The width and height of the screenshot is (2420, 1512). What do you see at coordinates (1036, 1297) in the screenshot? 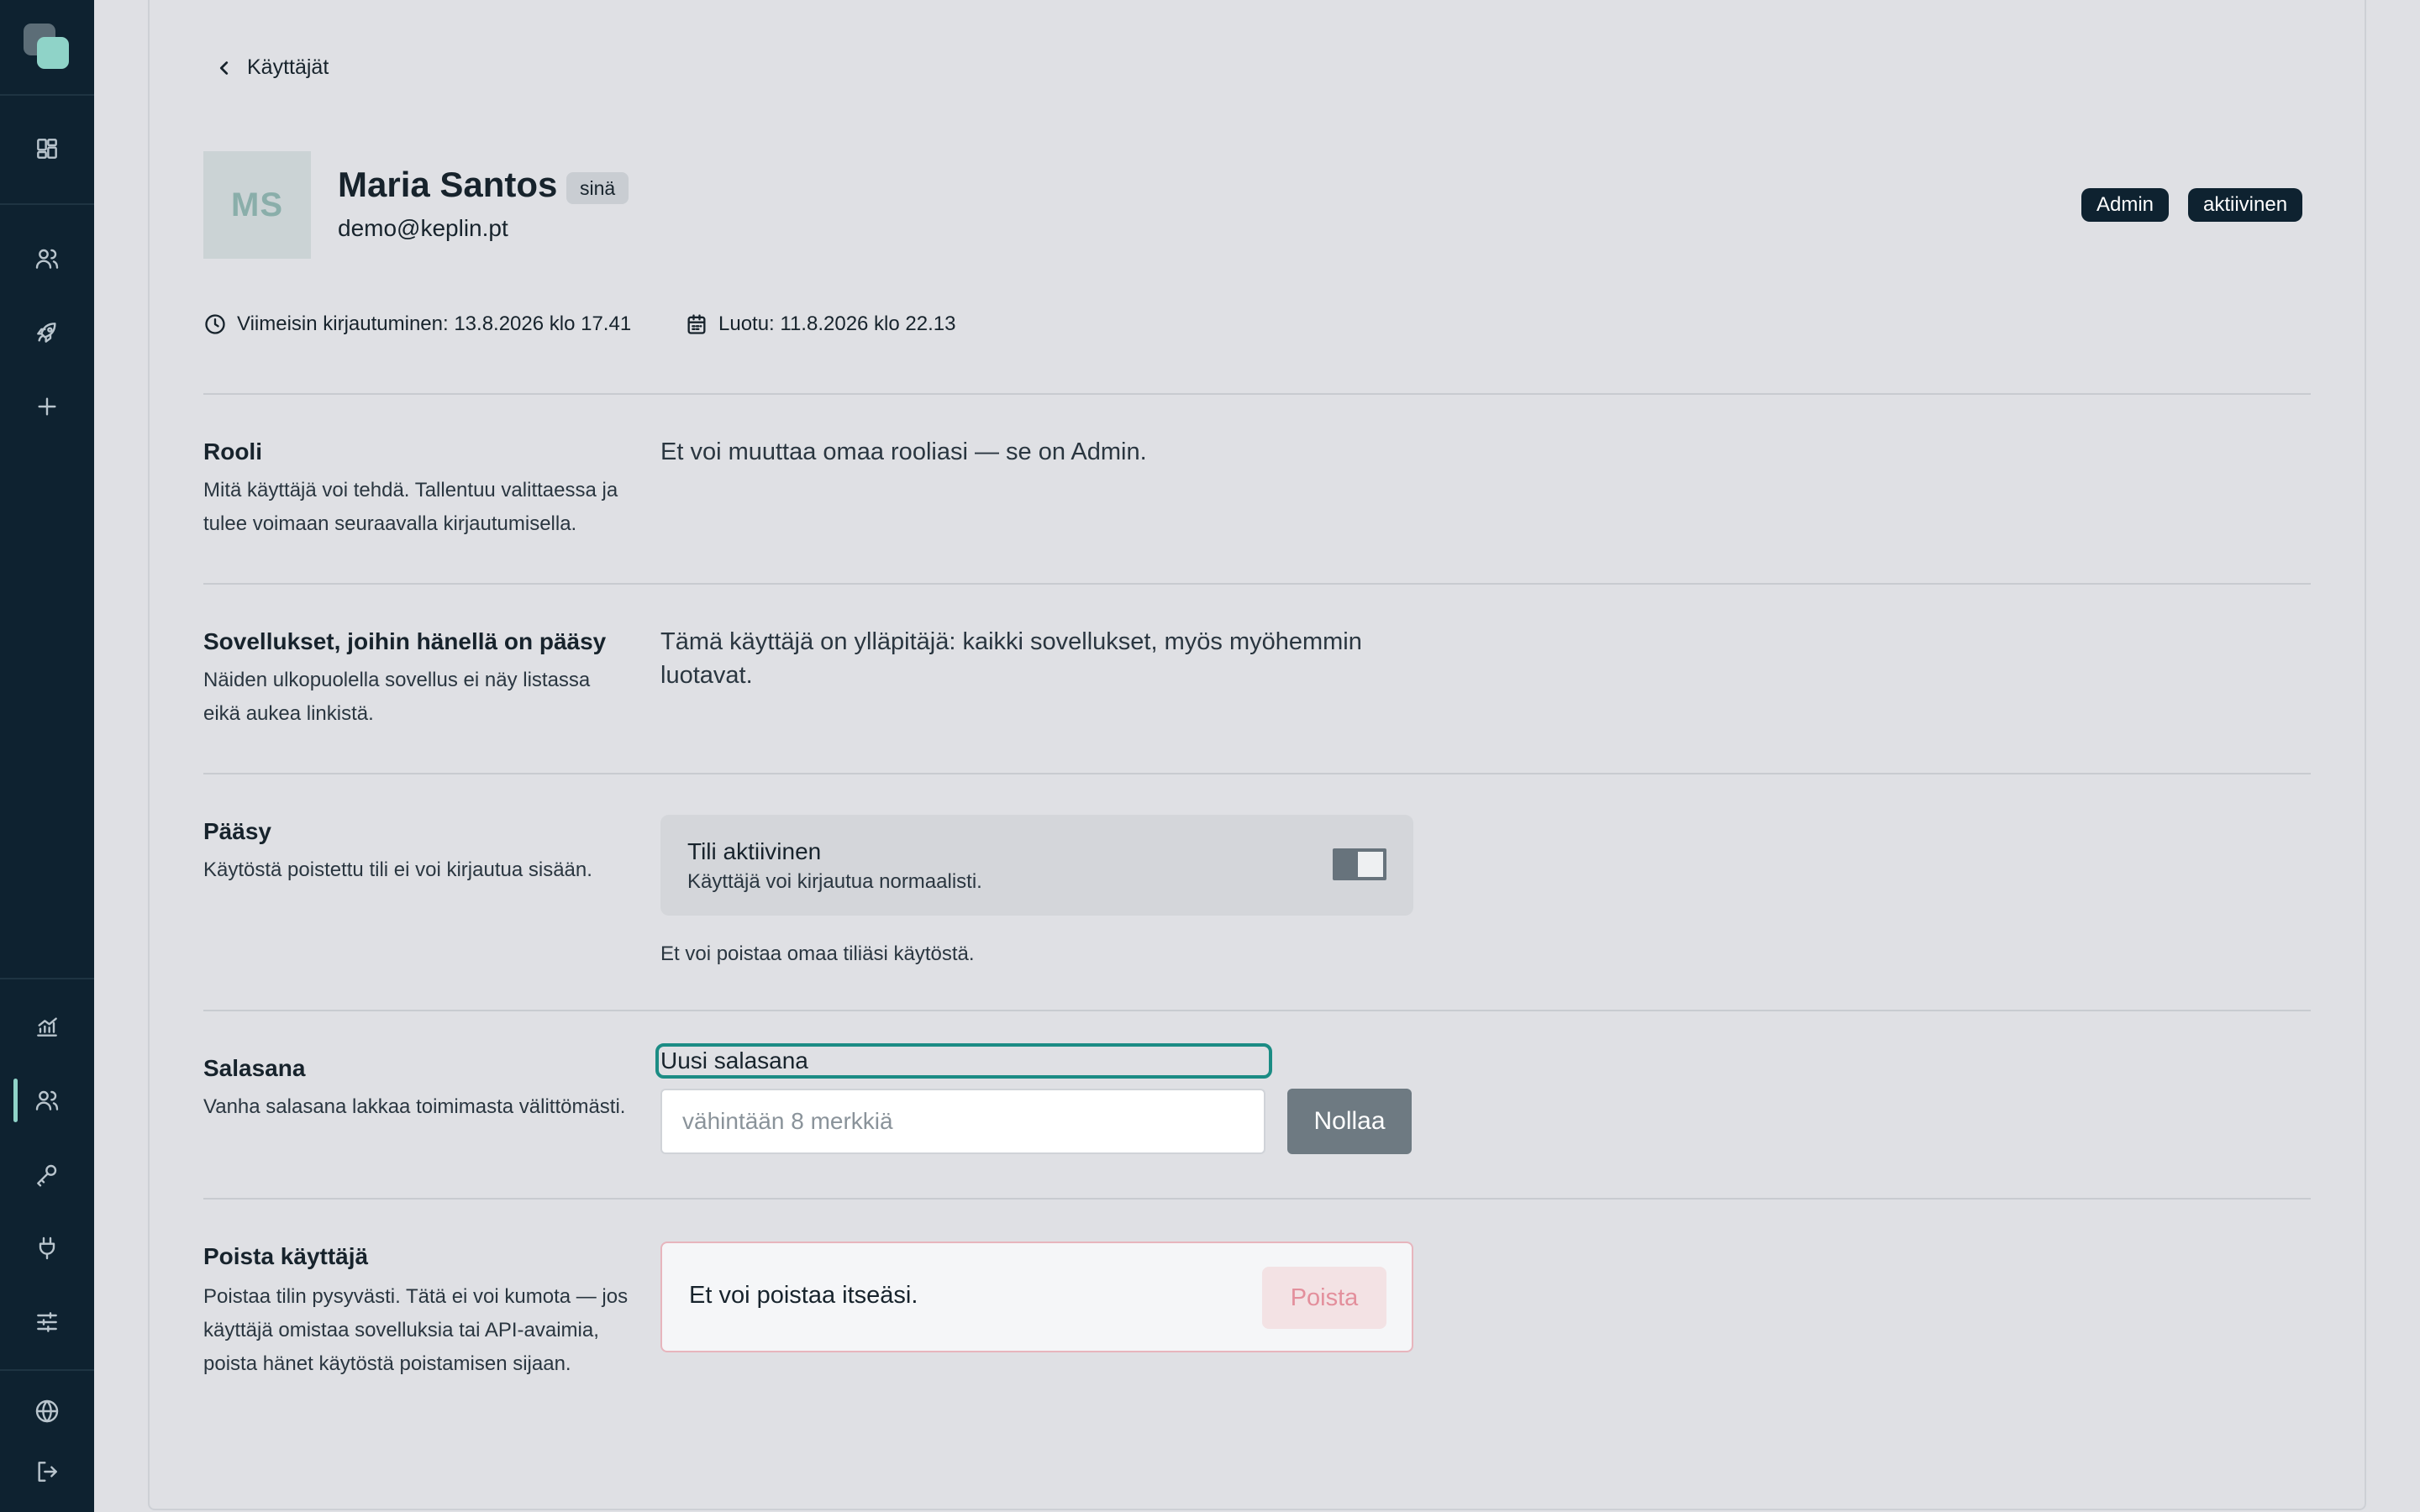
I see `delete-user-card: Et voi poistaa itseäsi. Poista` at bounding box center [1036, 1297].